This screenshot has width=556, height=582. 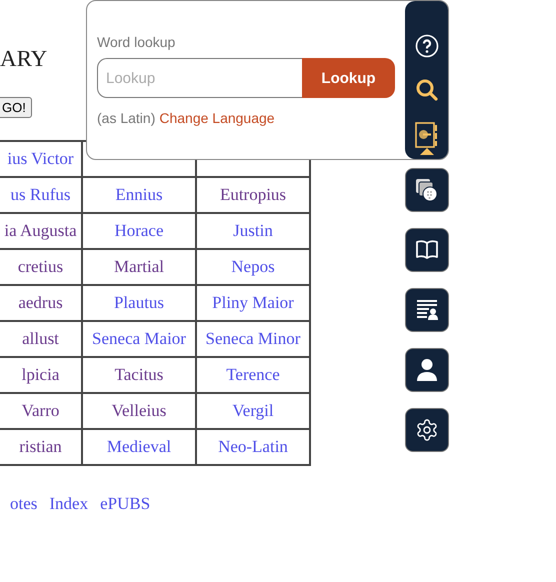 What do you see at coordinates (125, 504) in the screenshot?
I see `footer-link: ePUBS` at bounding box center [125, 504].